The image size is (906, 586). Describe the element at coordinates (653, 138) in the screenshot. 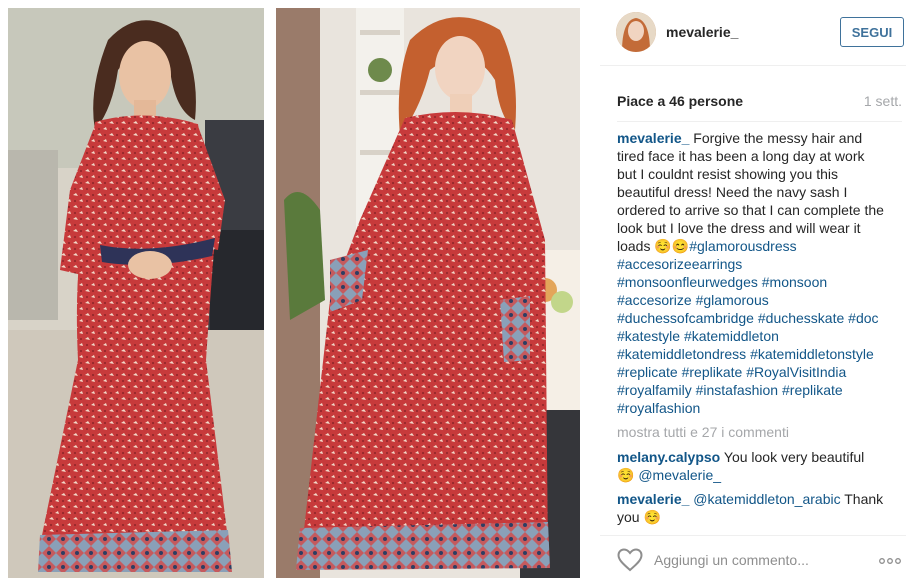

I see `caption-author: mevalerie_` at that location.